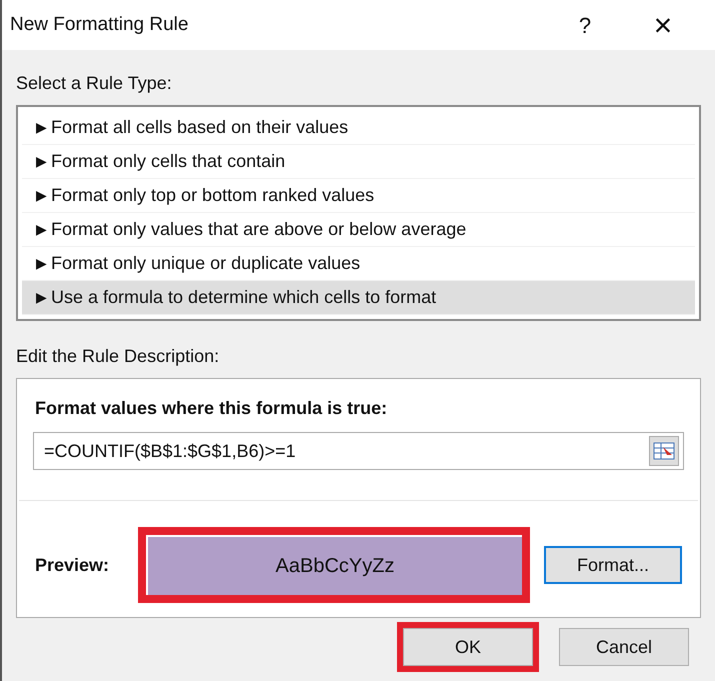 The height and width of the screenshot is (681, 715). I want to click on rule-type-item: ▶ Use a formula to determine which cells to format, so click(358, 298).